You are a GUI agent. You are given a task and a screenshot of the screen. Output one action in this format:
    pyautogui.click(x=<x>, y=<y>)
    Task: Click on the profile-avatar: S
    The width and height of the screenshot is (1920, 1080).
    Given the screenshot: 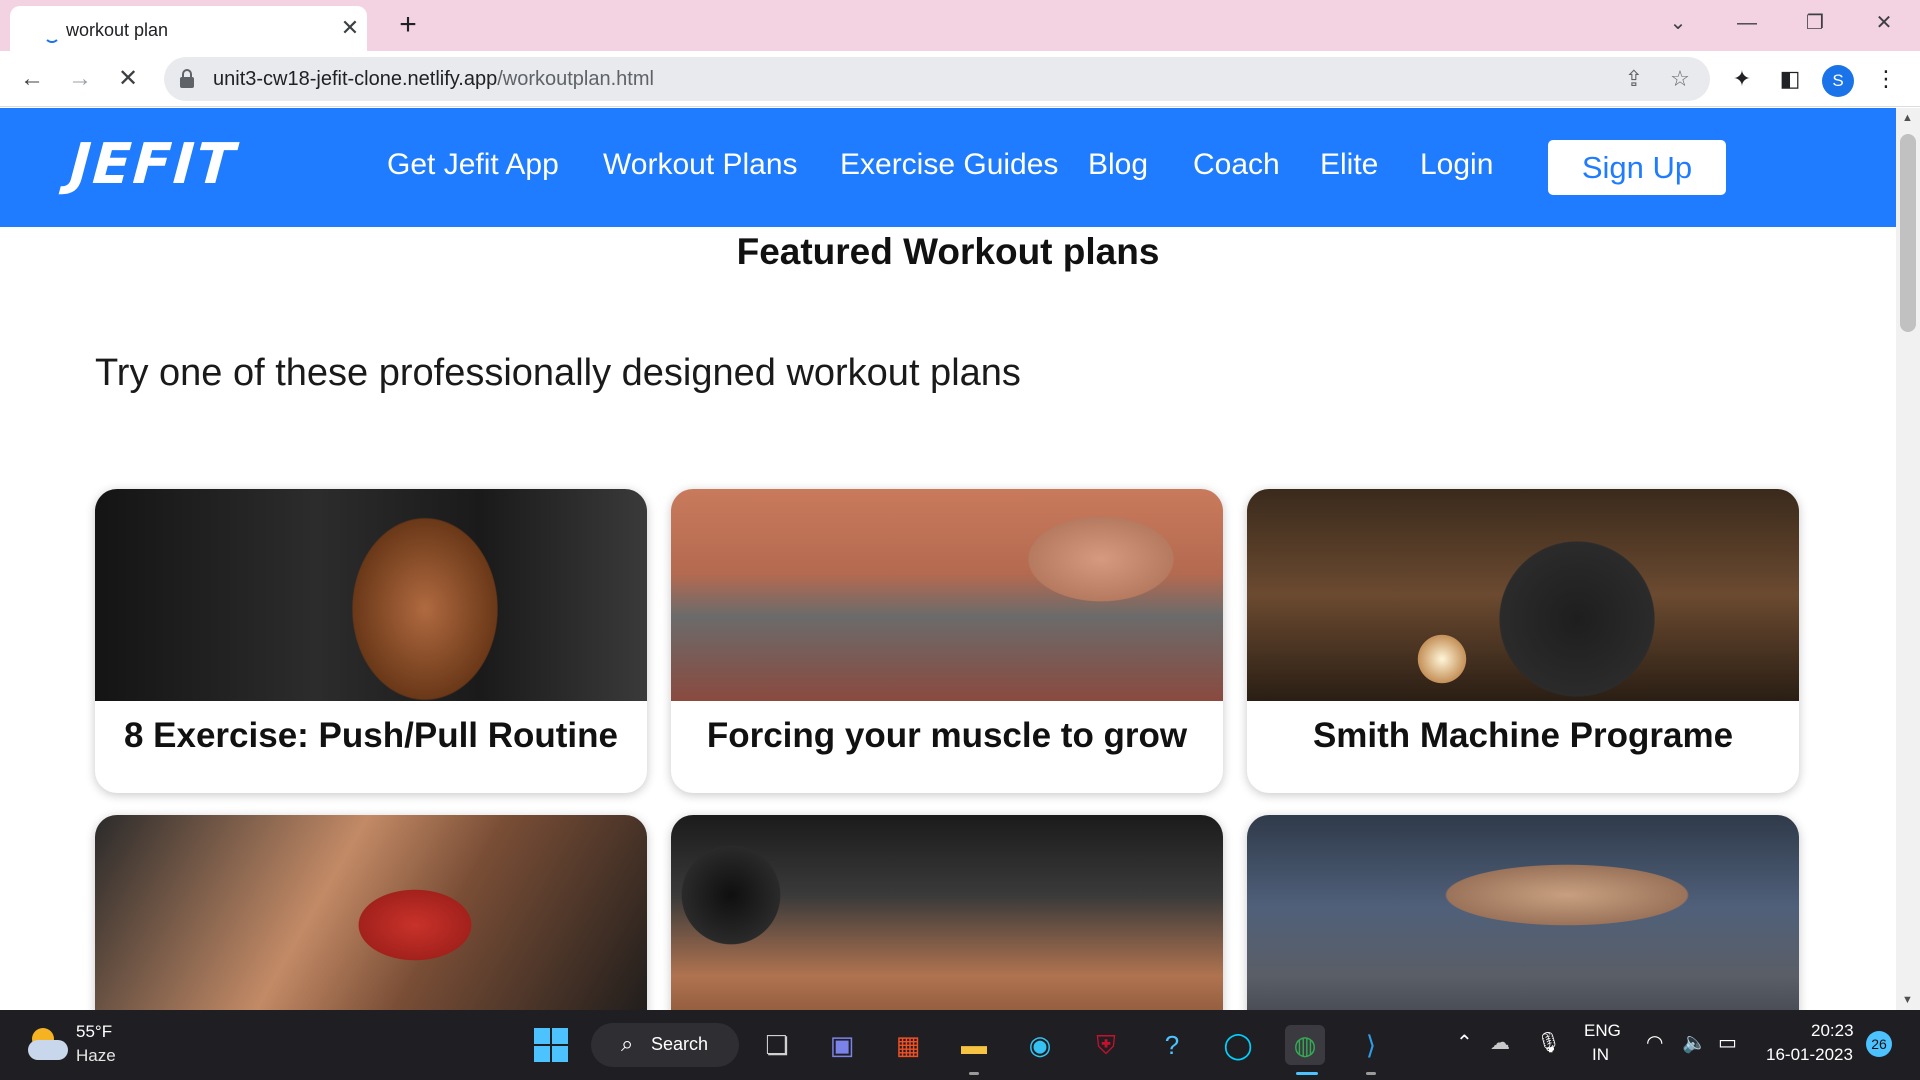 What is the action you would take?
    pyautogui.click(x=1838, y=81)
    